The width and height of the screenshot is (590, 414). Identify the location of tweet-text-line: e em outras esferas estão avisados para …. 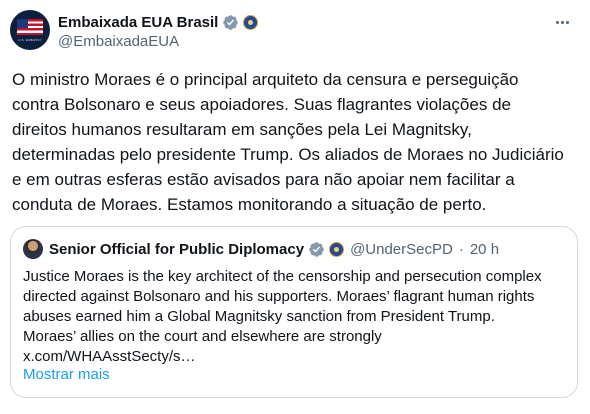
(263, 179).